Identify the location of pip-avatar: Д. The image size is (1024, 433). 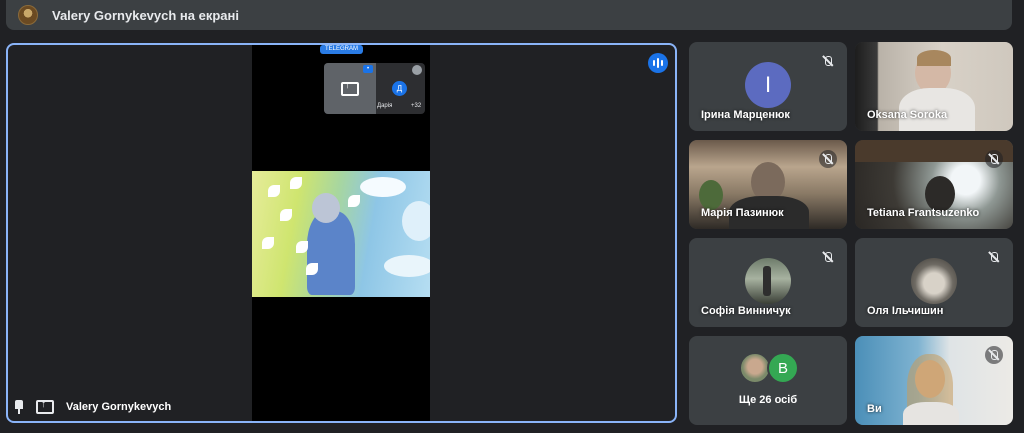
(399, 88).